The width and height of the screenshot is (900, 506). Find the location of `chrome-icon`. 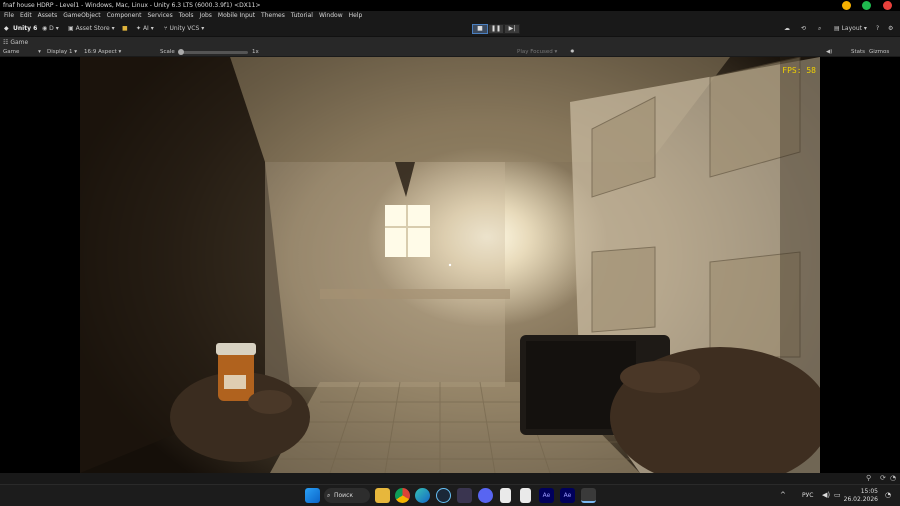

chrome-icon is located at coordinates (402, 495).